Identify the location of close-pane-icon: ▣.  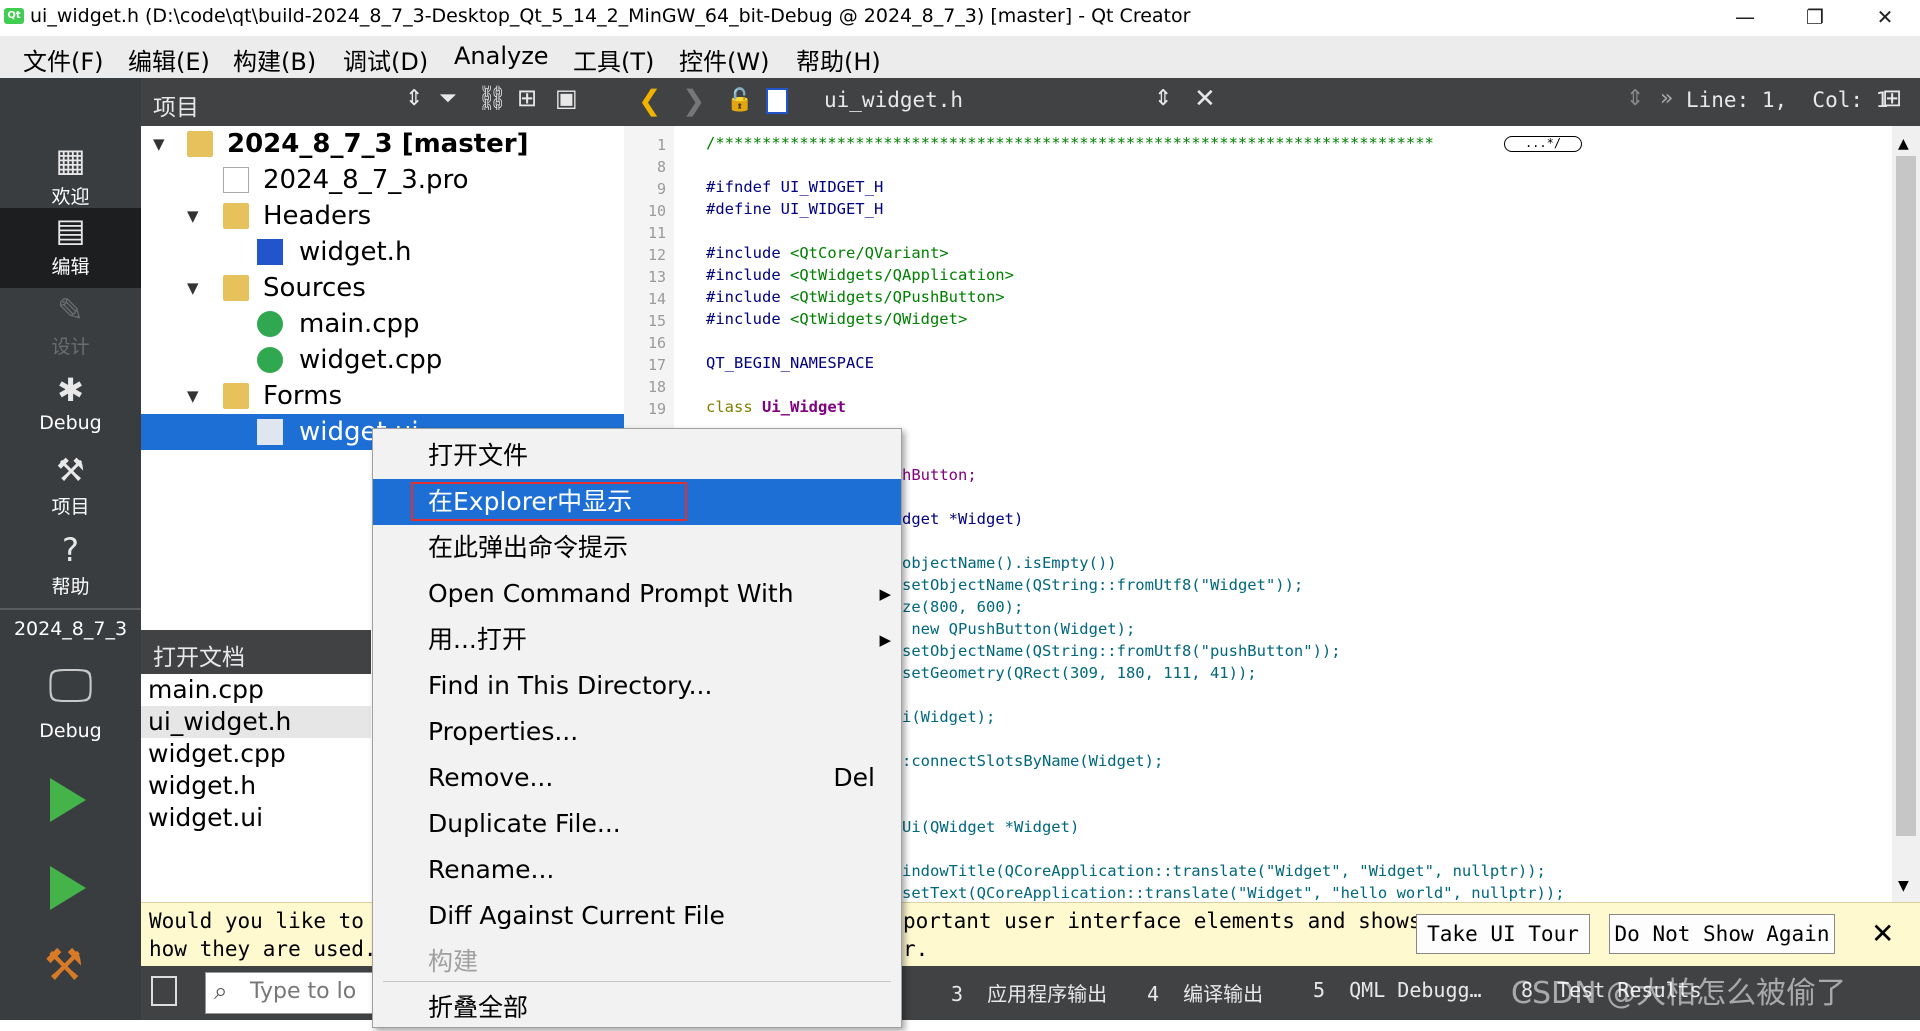
(566, 98).